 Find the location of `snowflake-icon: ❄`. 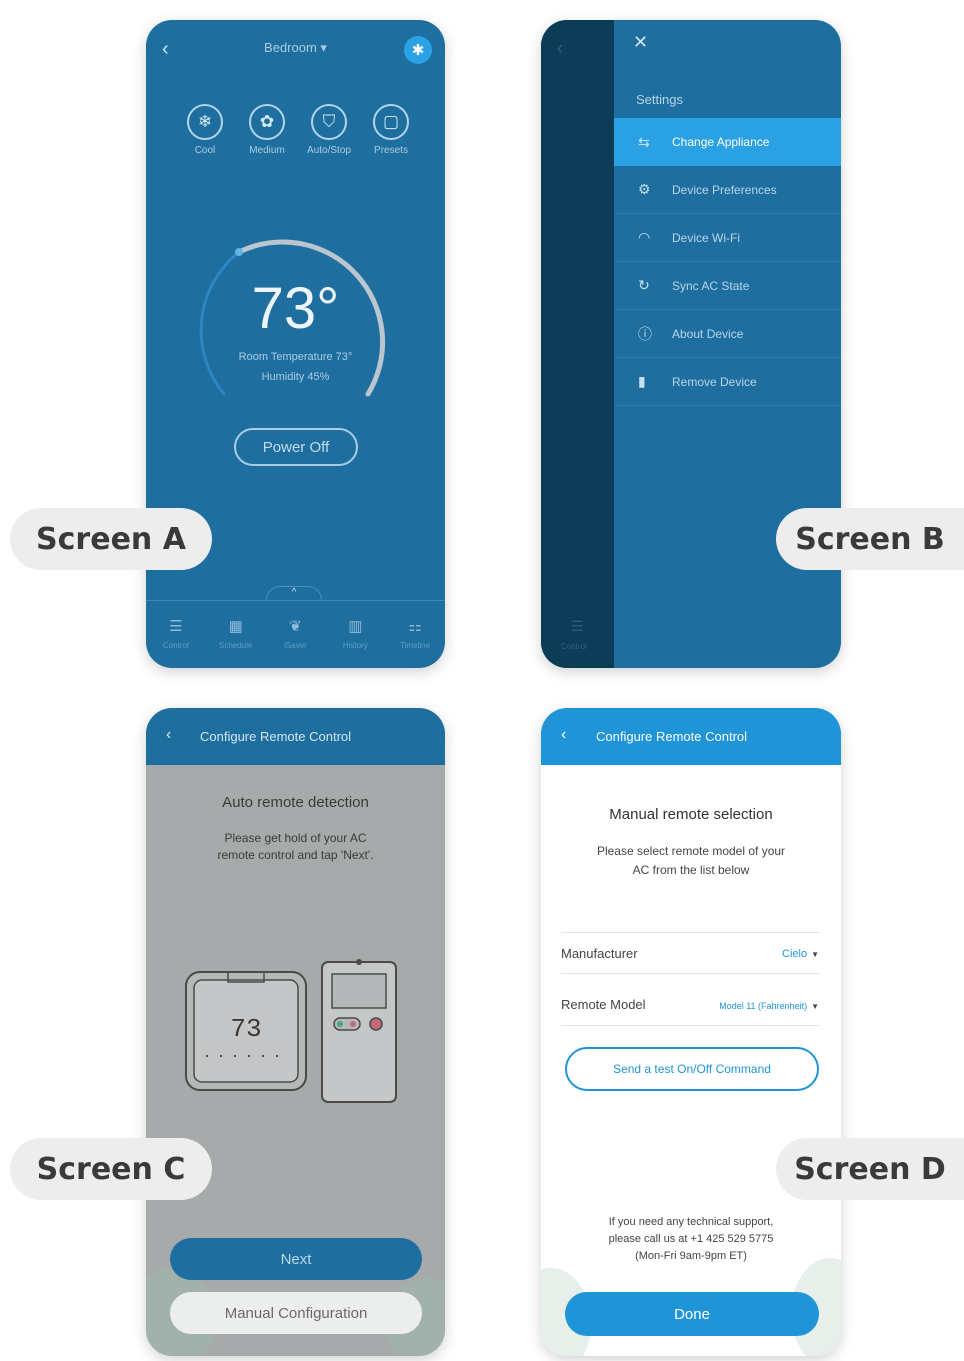

snowflake-icon: ❄ is located at coordinates (205, 122).